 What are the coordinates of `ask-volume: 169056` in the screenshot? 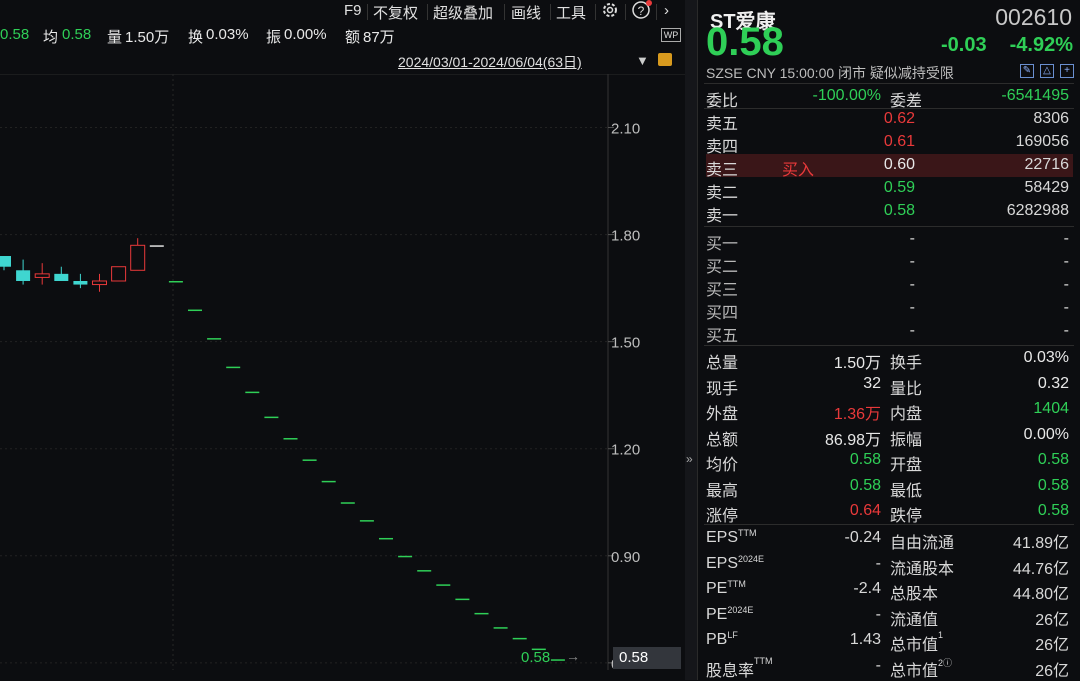 It's located at (1042, 141).